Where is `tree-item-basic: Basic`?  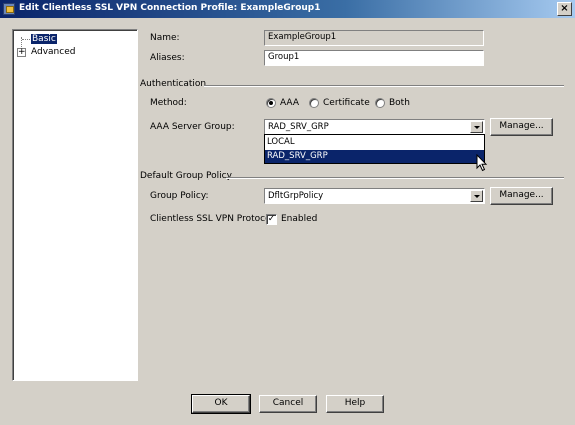 tree-item-basic: Basic is located at coordinates (44, 39).